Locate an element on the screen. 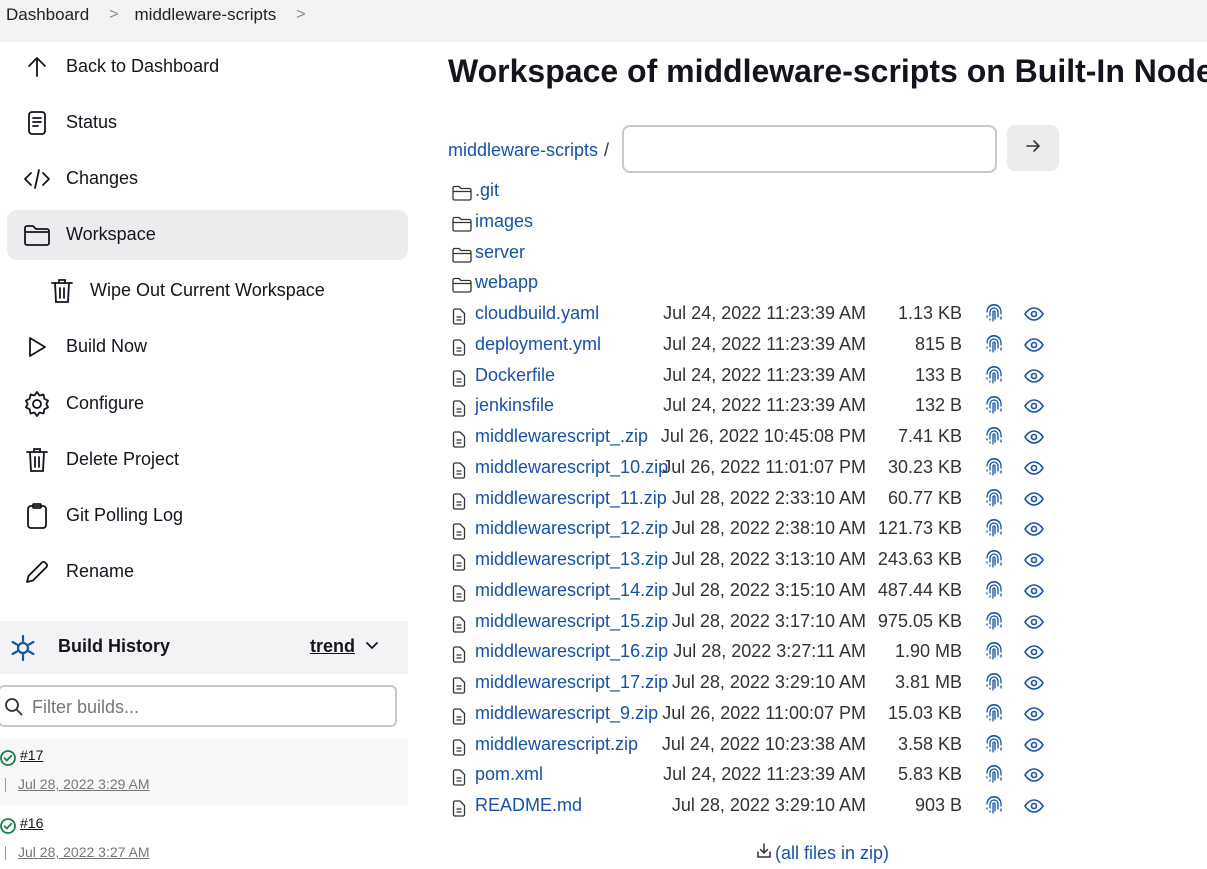  folder-icon is located at coordinates (462, 226).